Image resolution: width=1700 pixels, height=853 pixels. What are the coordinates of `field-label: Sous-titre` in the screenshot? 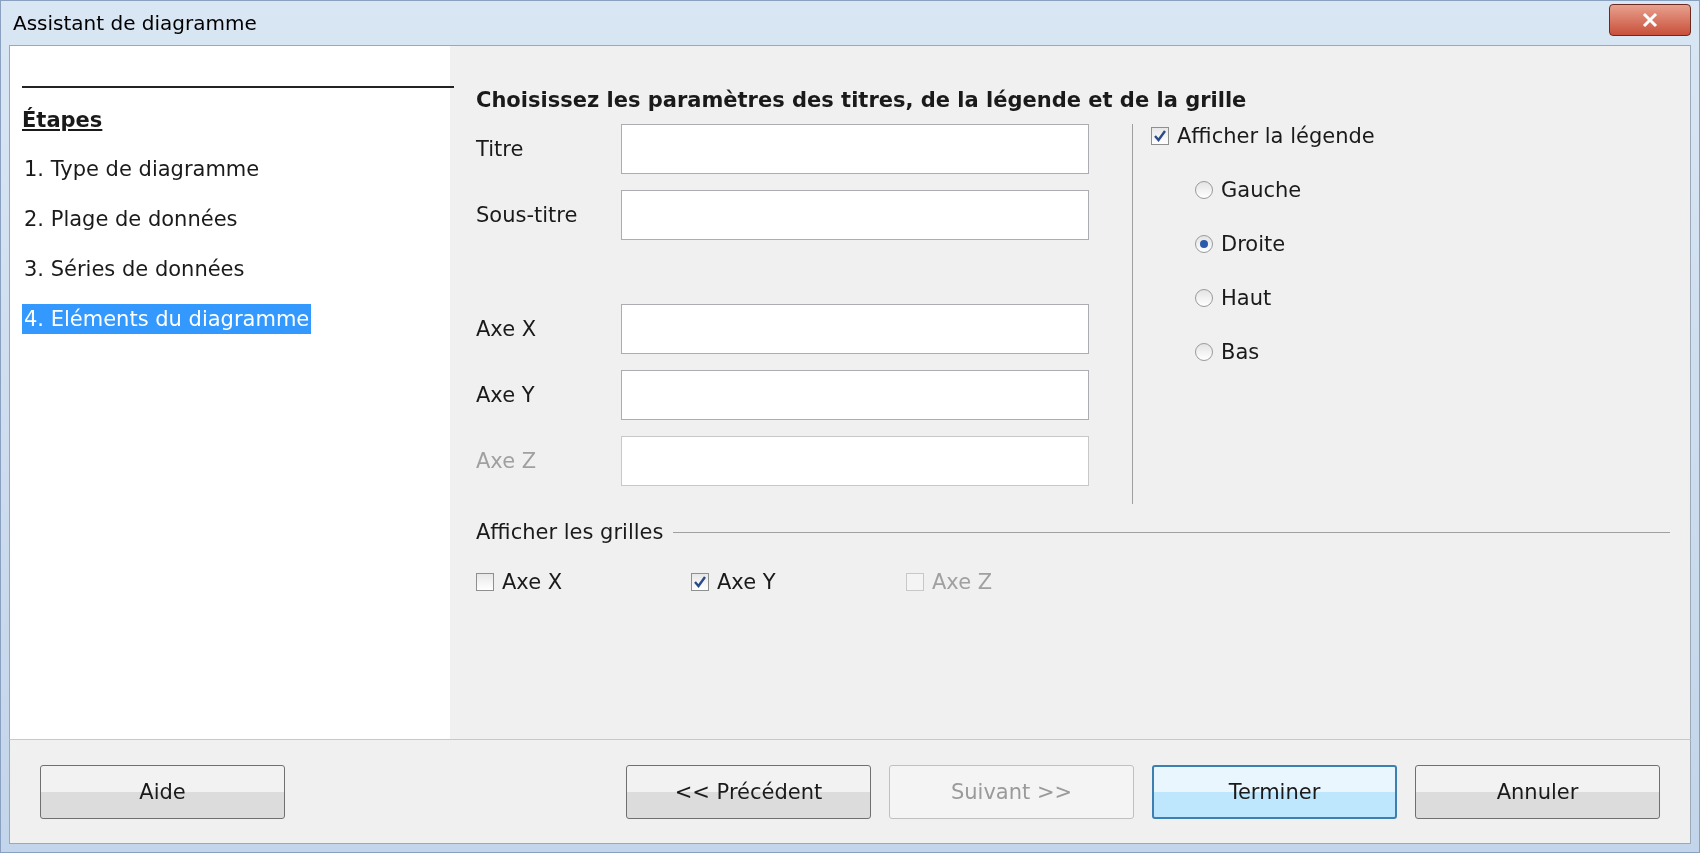 It's located at (527, 215).